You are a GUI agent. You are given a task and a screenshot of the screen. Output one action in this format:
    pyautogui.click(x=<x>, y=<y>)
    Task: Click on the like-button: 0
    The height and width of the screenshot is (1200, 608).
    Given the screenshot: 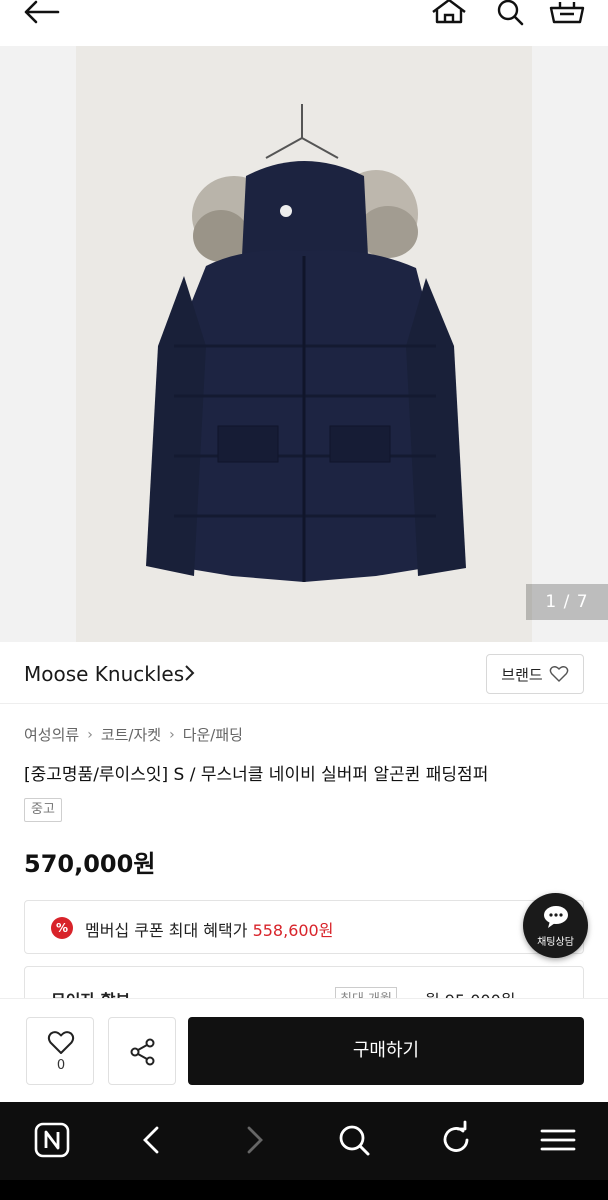 What is the action you would take?
    pyautogui.click(x=60, y=1051)
    